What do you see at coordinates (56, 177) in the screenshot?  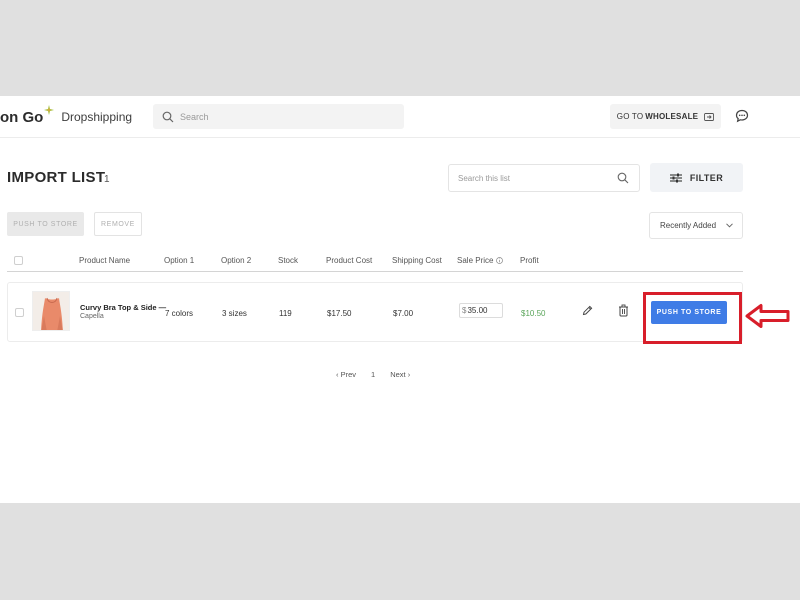 I see `page-title: IMPORT LIST` at bounding box center [56, 177].